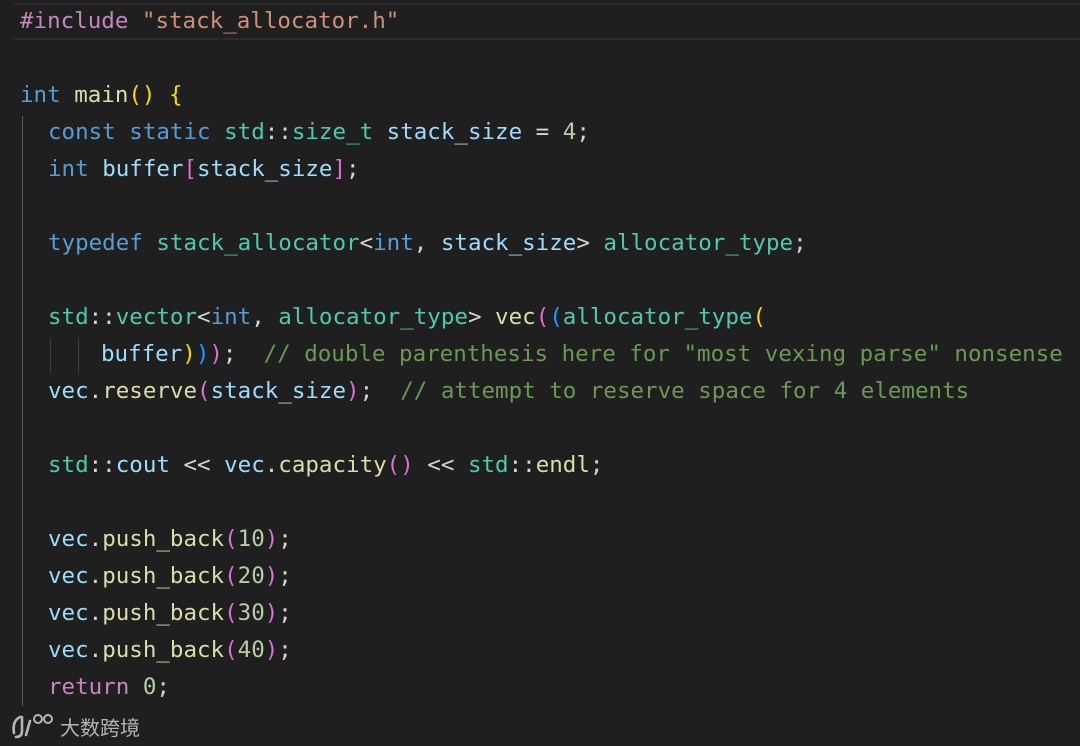 The height and width of the screenshot is (746, 1080). I want to click on watermark-logo-icon, so click(32, 726).